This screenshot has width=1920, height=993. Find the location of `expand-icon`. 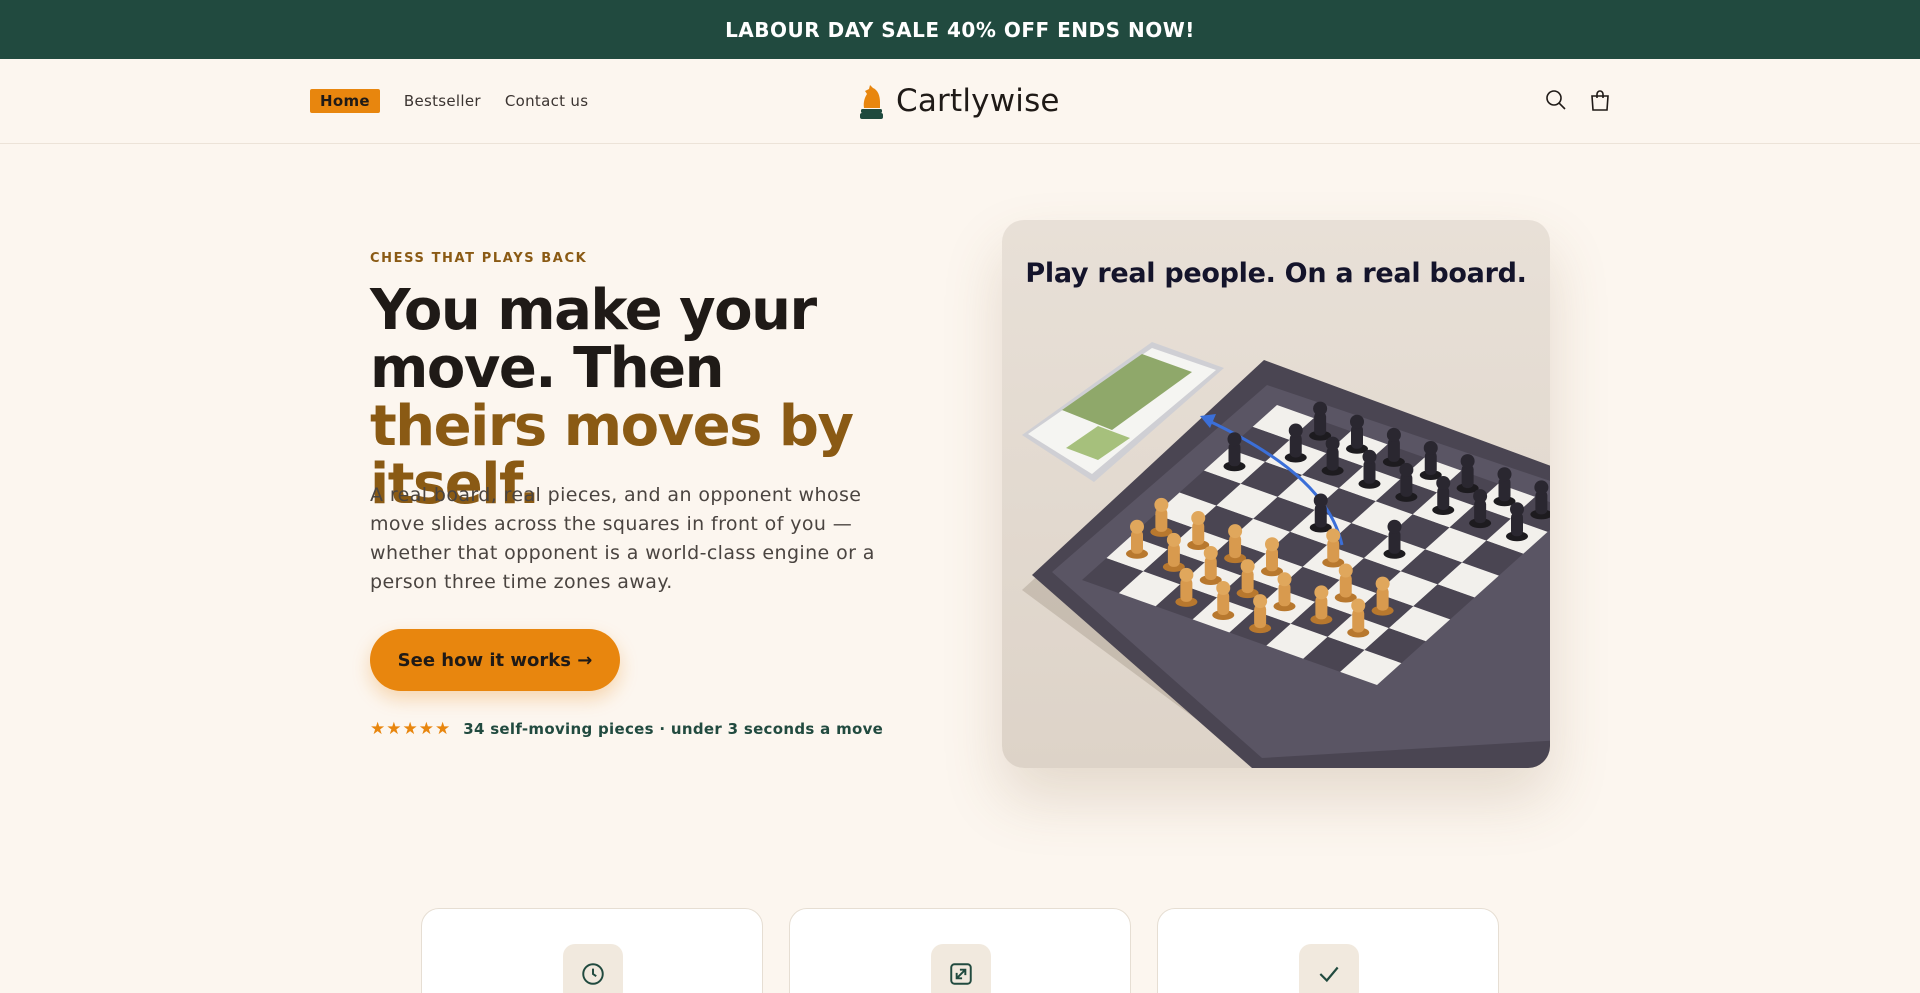

expand-icon is located at coordinates (961, 974).